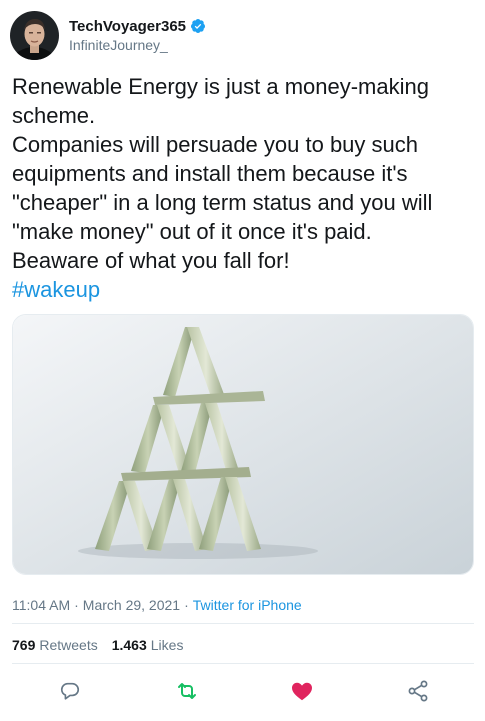 The image size is (485, 721). I want to click on retweet-icon, so click(187, 693).